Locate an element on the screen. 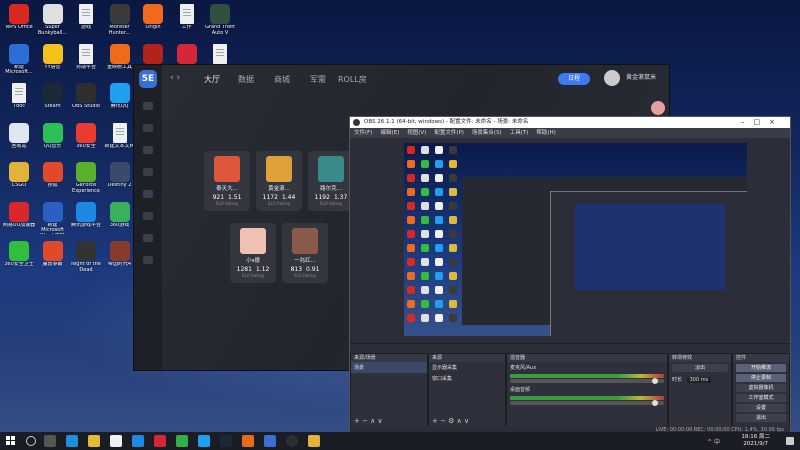  scene-dock-controls: + − ∧ ∨ is located at coordinates (389, 421).